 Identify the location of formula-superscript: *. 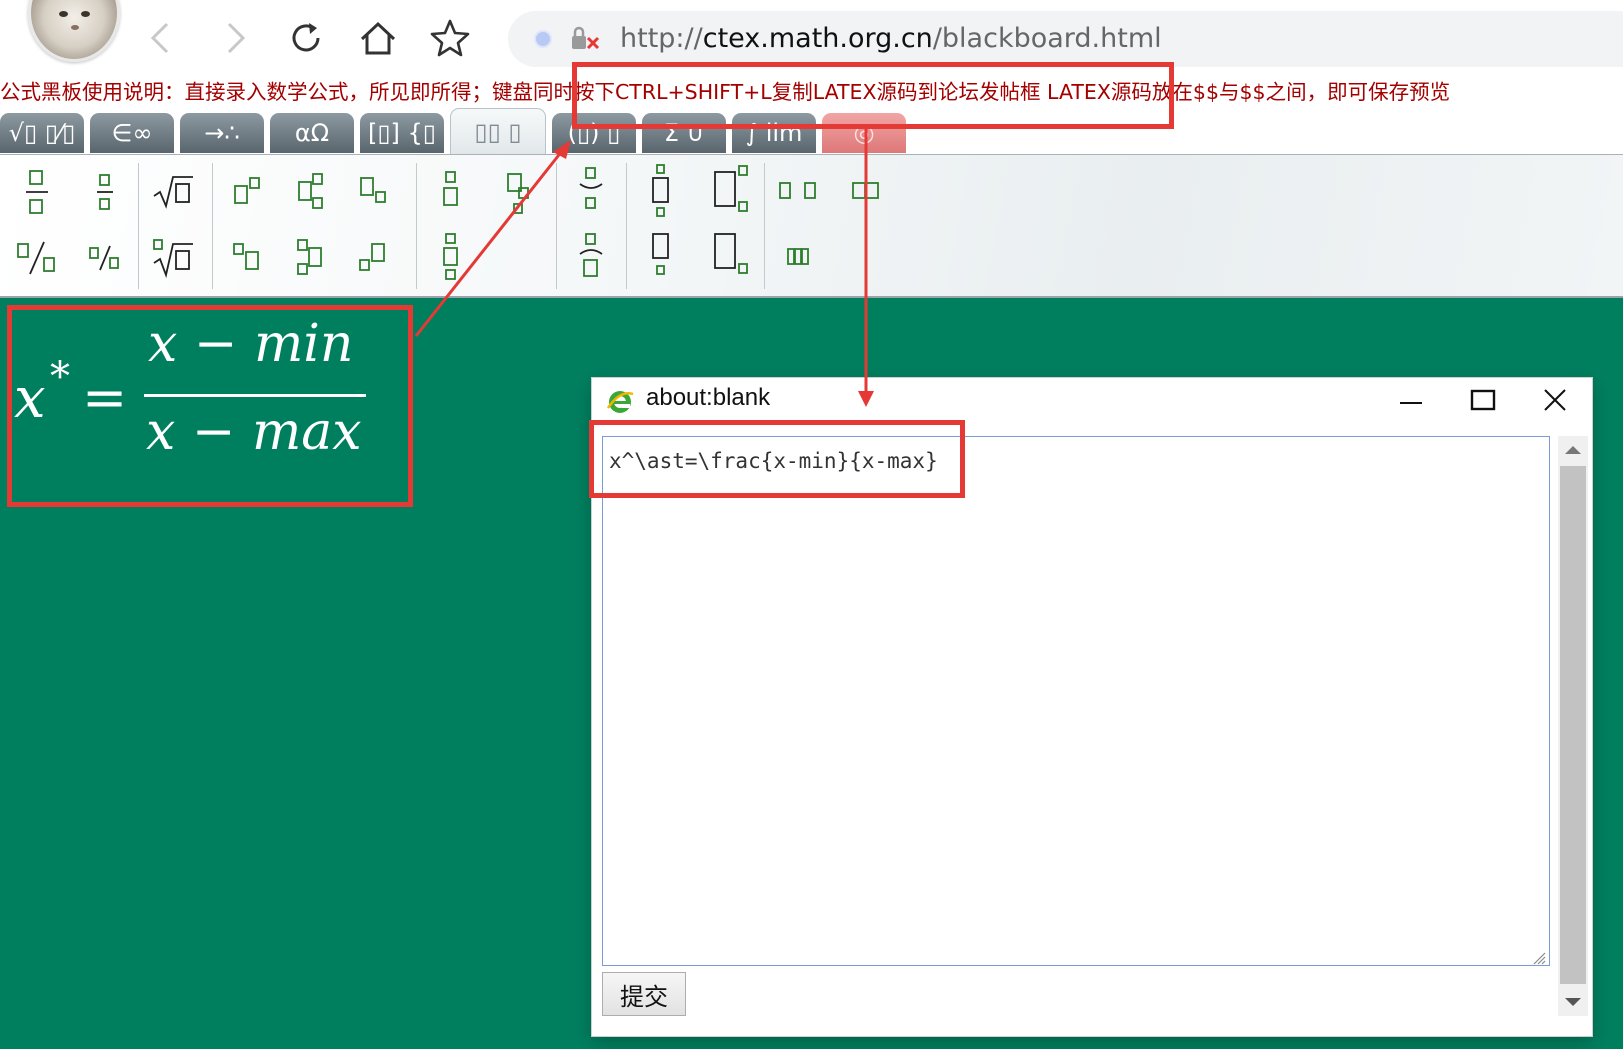
(60, 377).